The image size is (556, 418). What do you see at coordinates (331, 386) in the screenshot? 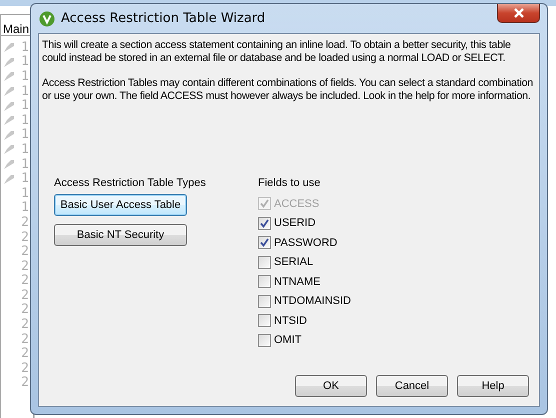
I see `dialog-button: OK` at bounding box center [331, 386].